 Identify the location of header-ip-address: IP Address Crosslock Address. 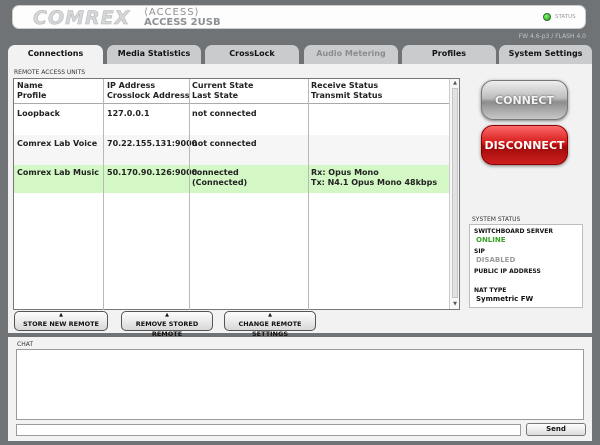
(148, 90).